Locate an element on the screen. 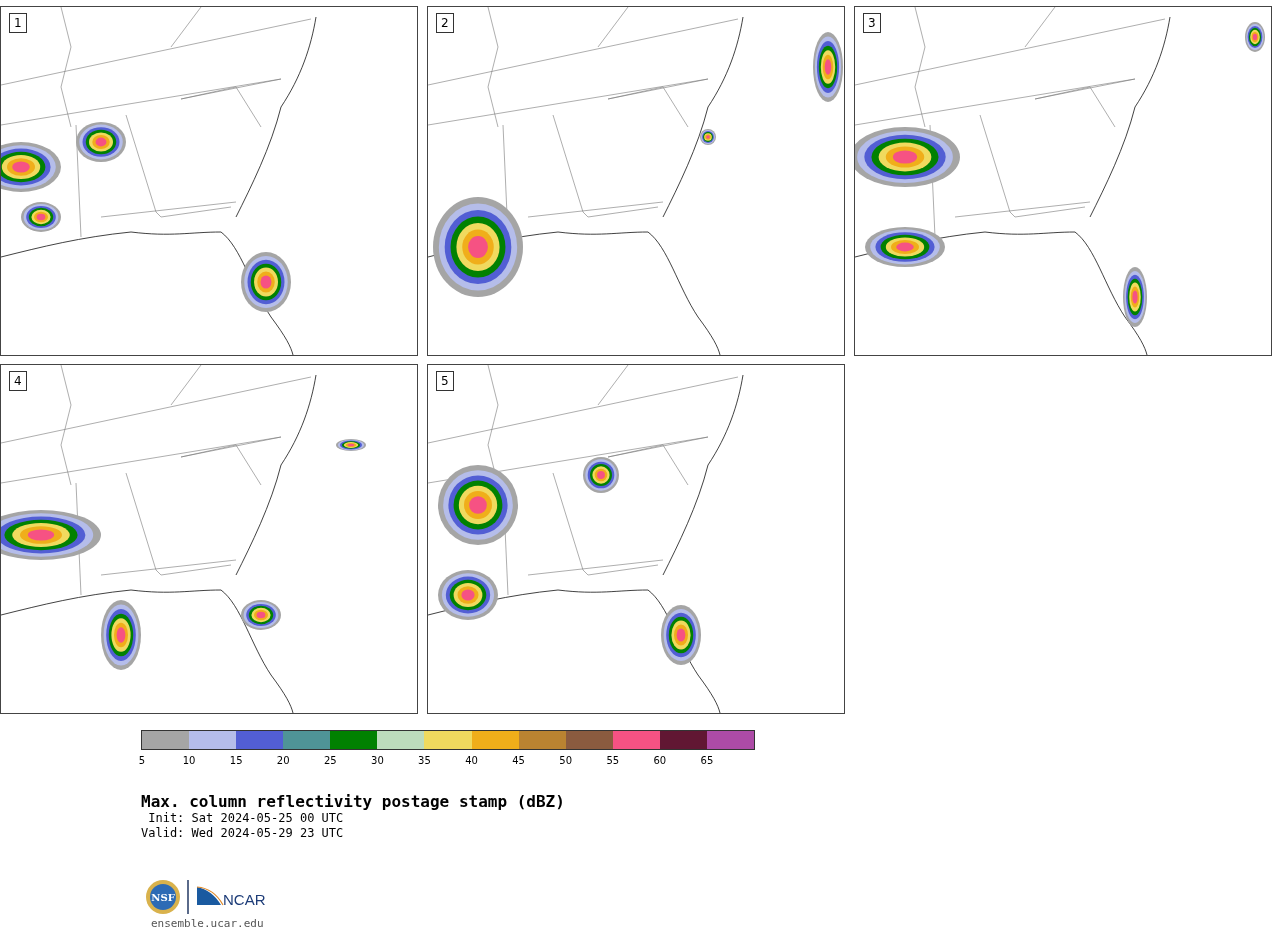  ncar-logo: NCAR is located at coordinates (232, 897).